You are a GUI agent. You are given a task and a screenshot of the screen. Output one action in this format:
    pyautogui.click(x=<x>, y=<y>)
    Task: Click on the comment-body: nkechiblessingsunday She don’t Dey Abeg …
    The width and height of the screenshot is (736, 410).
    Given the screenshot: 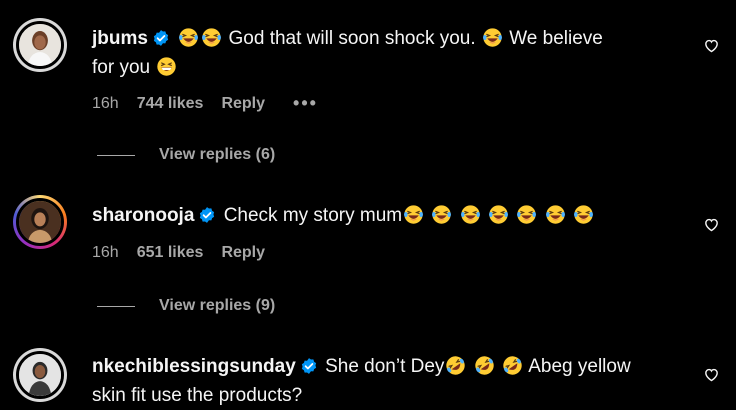 What is the action you would take?
    pyautogui.click(x=392, y=381)
    